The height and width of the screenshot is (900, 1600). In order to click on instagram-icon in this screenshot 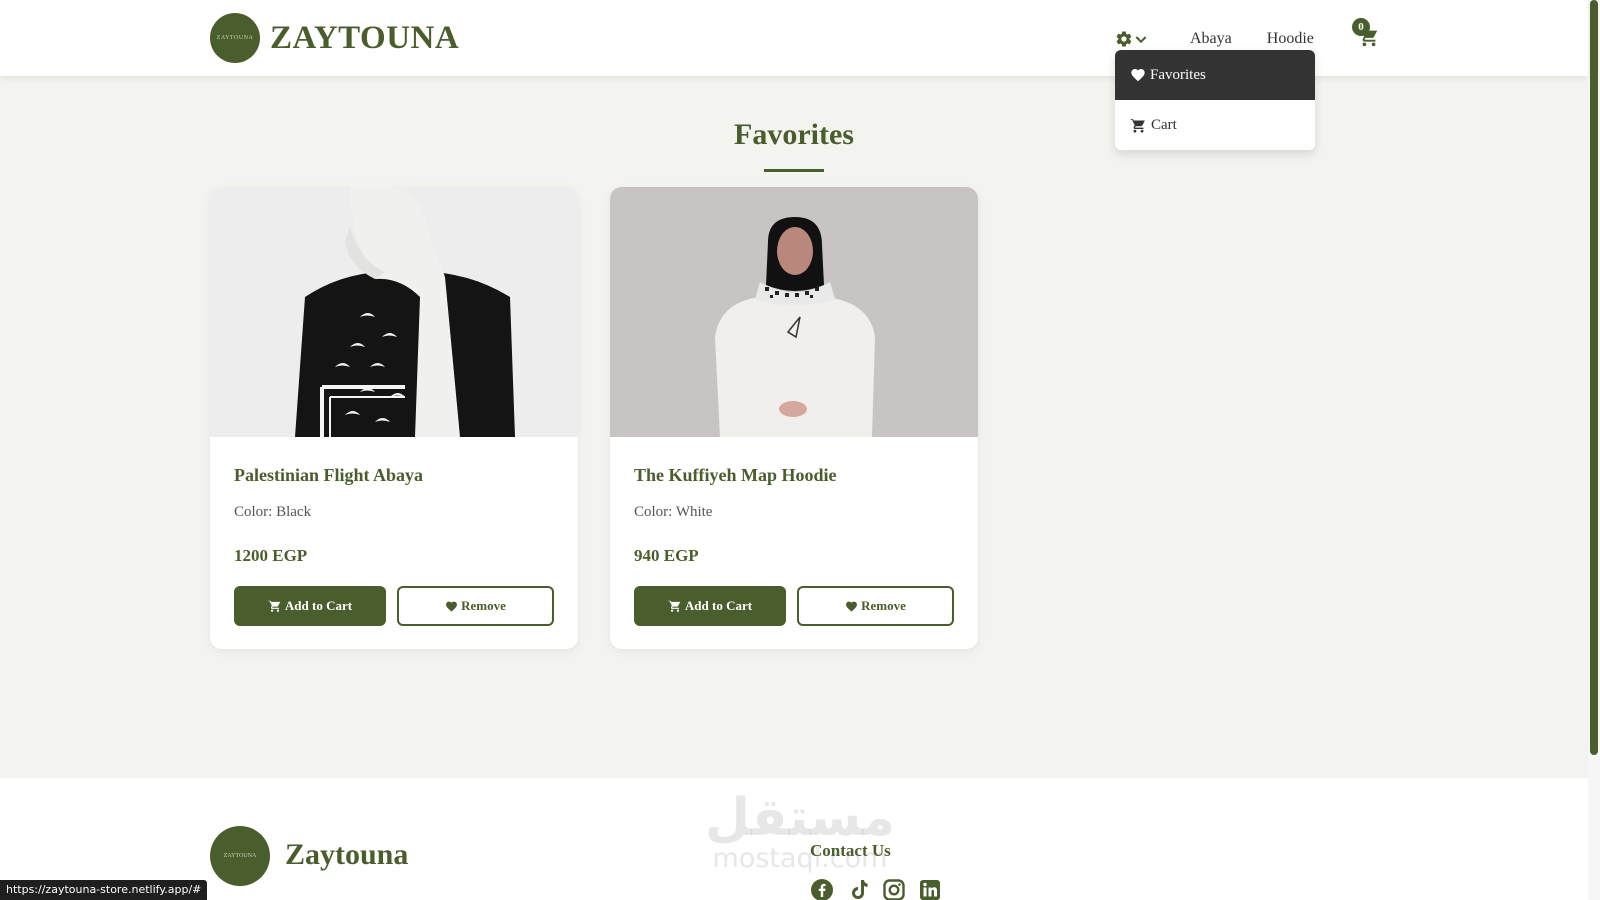, I will do `click(894, 889)`.